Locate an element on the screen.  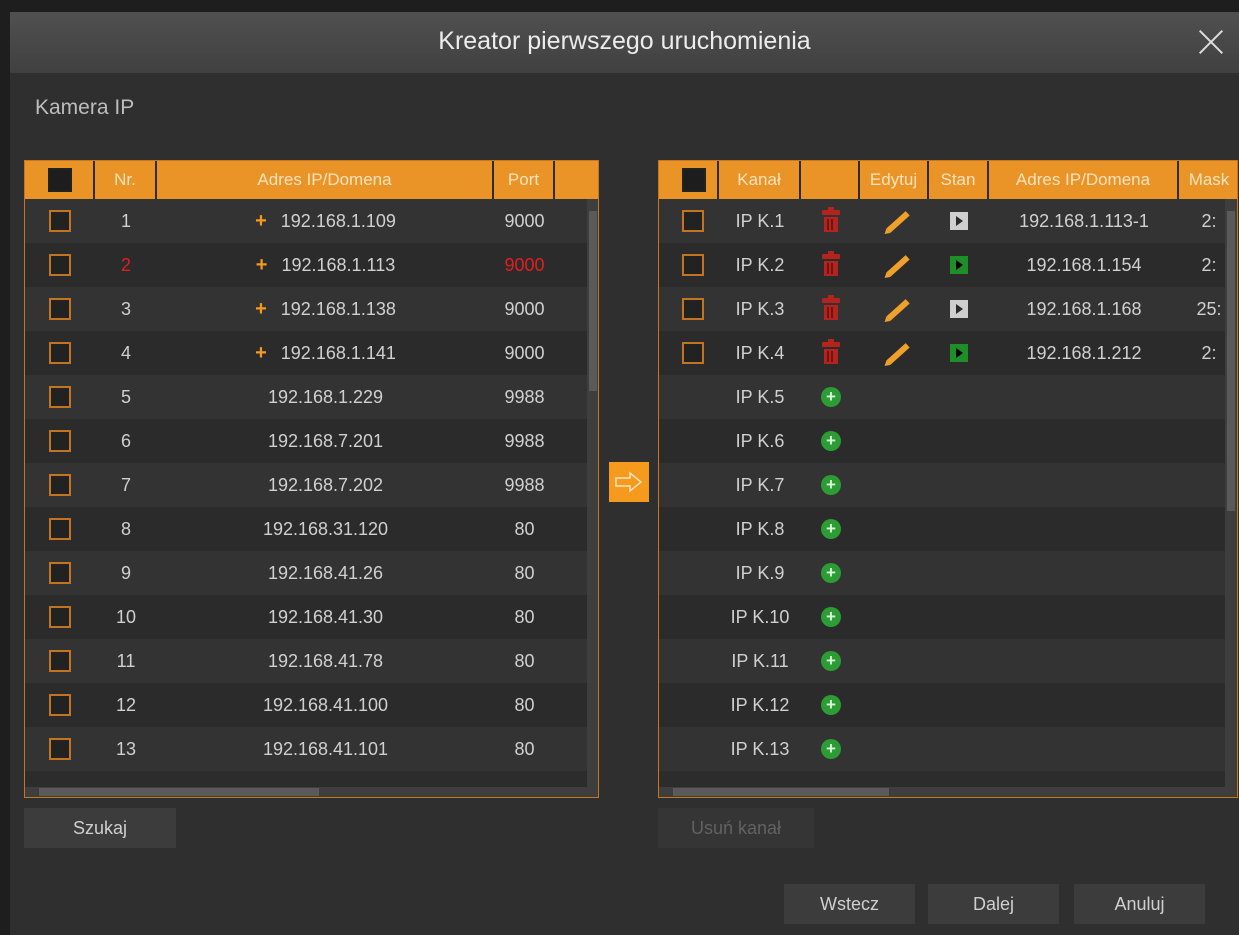
table-row: 11 192.168.41.78 80 is located at coordinates (306, 661).